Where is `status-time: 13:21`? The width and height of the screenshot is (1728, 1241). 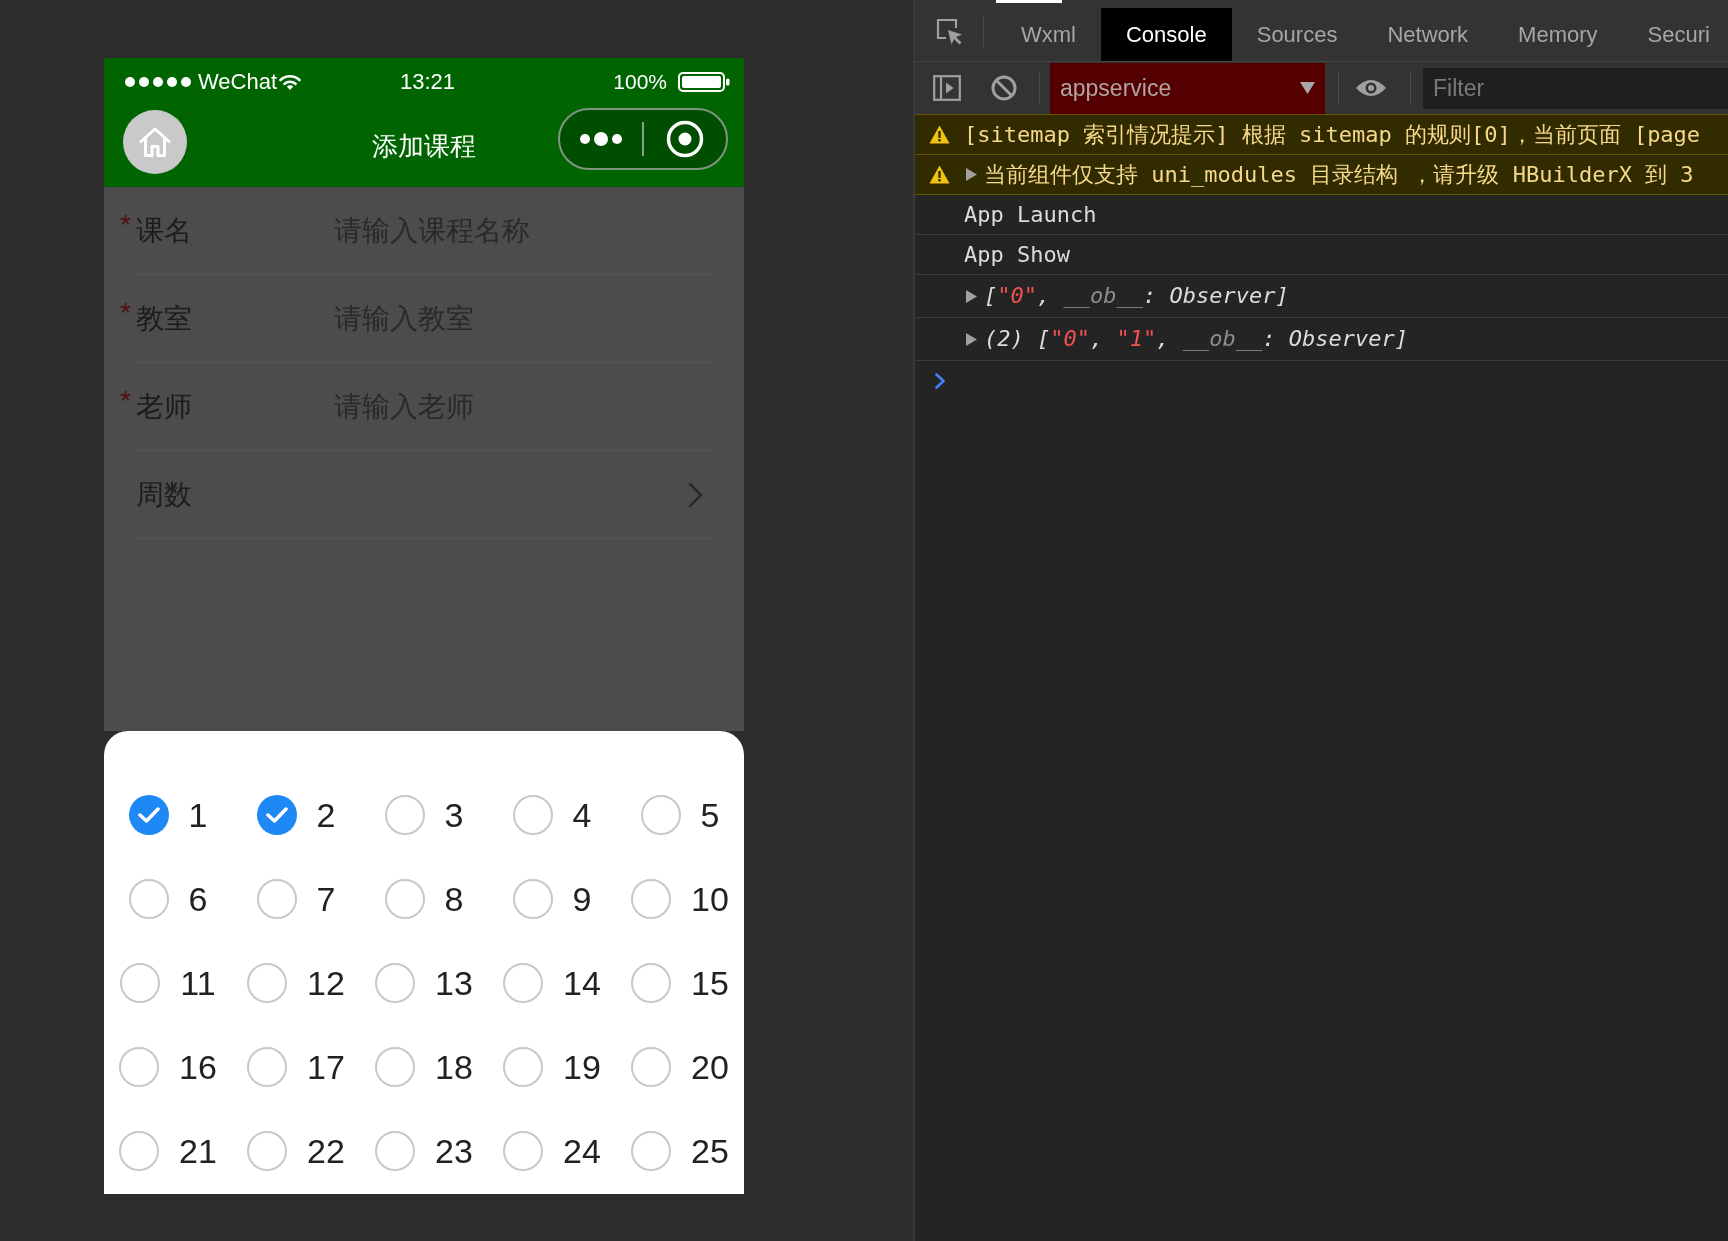 status-time: 13:21 is located at coordinates (427, 81).